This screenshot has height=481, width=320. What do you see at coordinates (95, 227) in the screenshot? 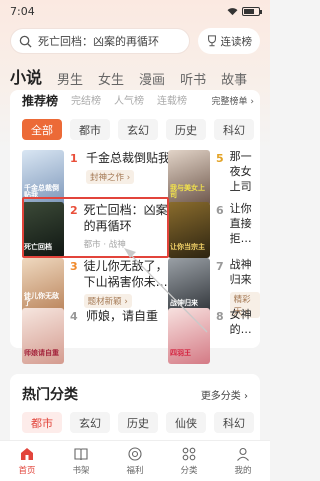
I see `selection-highlight` at bounding box center [95, 227].